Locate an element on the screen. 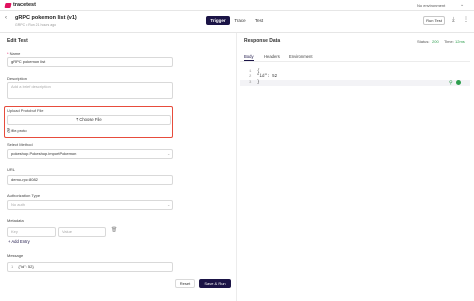  reset-button: Reset is located at coordinates (185, 283).